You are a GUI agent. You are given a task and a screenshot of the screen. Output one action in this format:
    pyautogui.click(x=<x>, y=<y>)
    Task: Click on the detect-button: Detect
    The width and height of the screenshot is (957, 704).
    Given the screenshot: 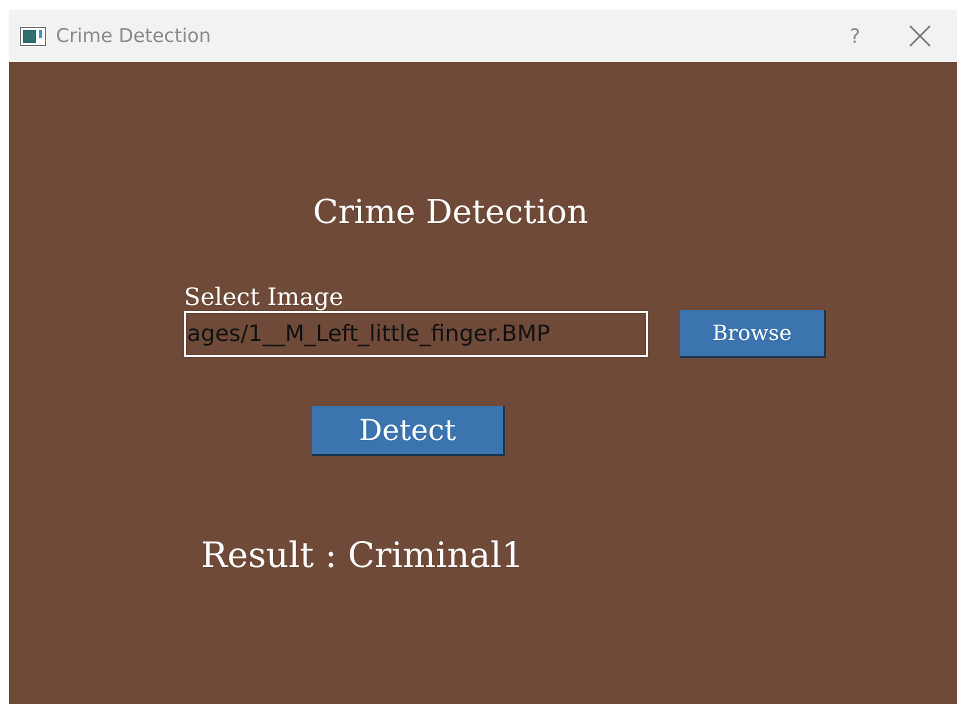 What is the action you would take?
    pyautogui.click(x=408, y=431)
    